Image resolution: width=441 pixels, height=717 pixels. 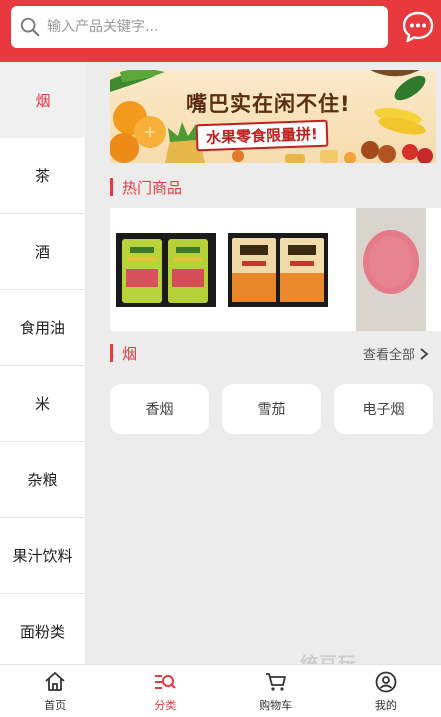 What do you see at coordinates (275, 681) in the screenshot?
I see `cart-icon` at bounding box center [275, 681].